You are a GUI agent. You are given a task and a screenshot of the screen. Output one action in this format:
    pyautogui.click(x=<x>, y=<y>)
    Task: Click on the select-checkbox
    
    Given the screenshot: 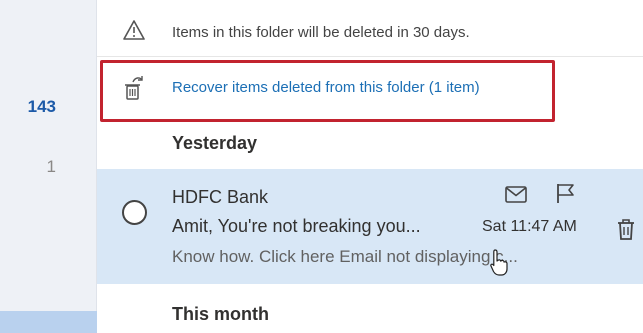 What is the action you would take?
    pyautogui.click(x=134, y=212)
    